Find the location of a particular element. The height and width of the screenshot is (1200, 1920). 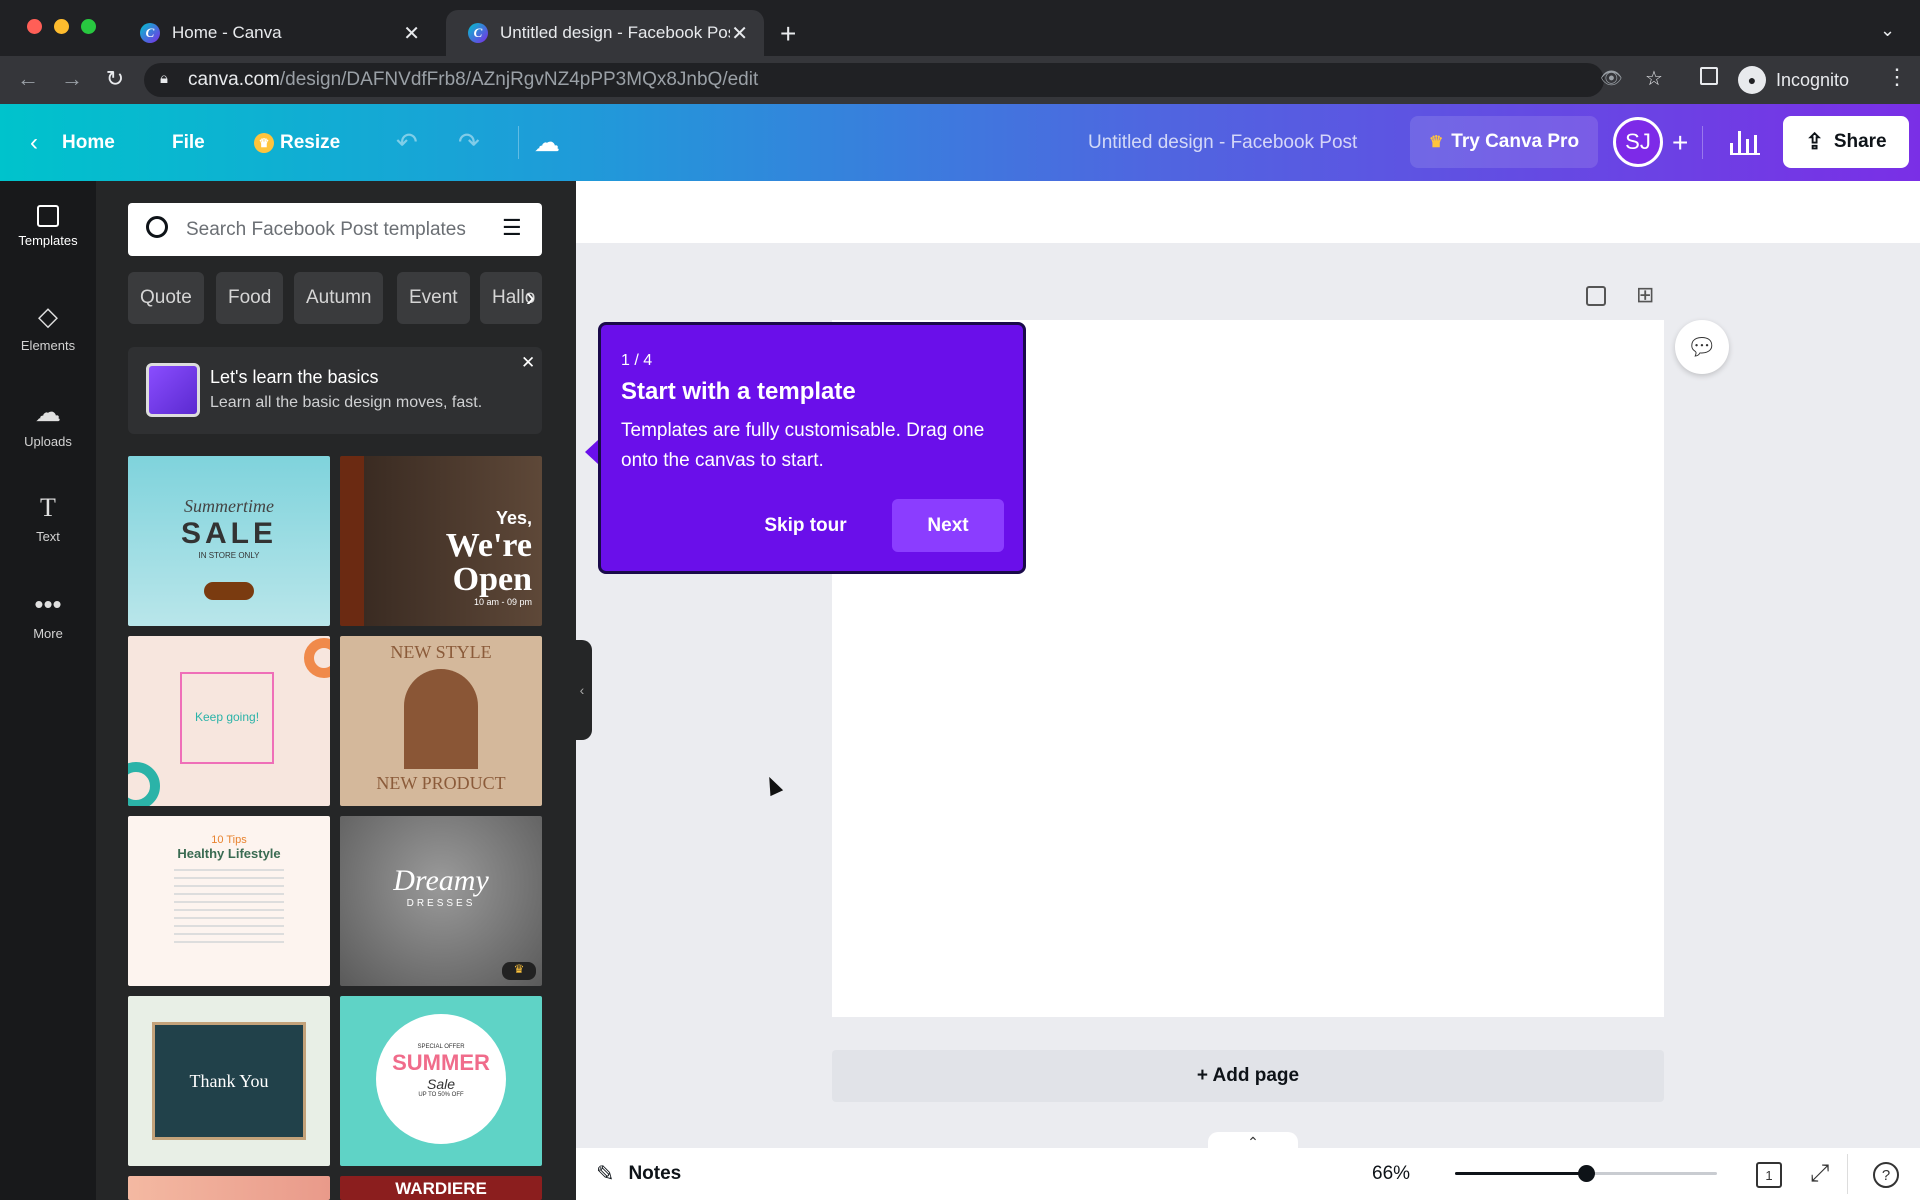

template-wardiere: WARDIERE is located at coordinates (441, 1188).